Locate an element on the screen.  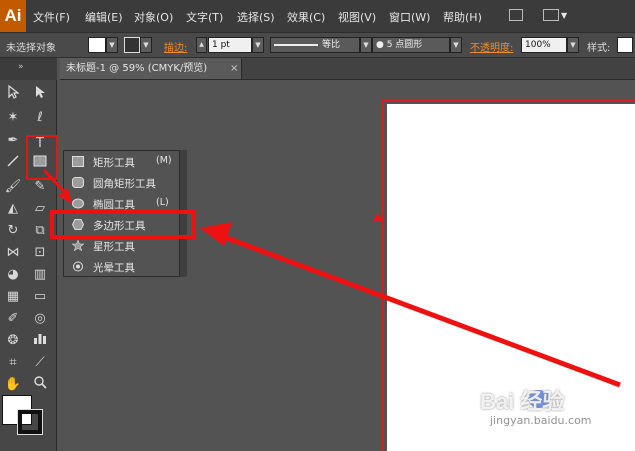
watermark-brand: Bai 经验 is located at coordinates (522, 401).